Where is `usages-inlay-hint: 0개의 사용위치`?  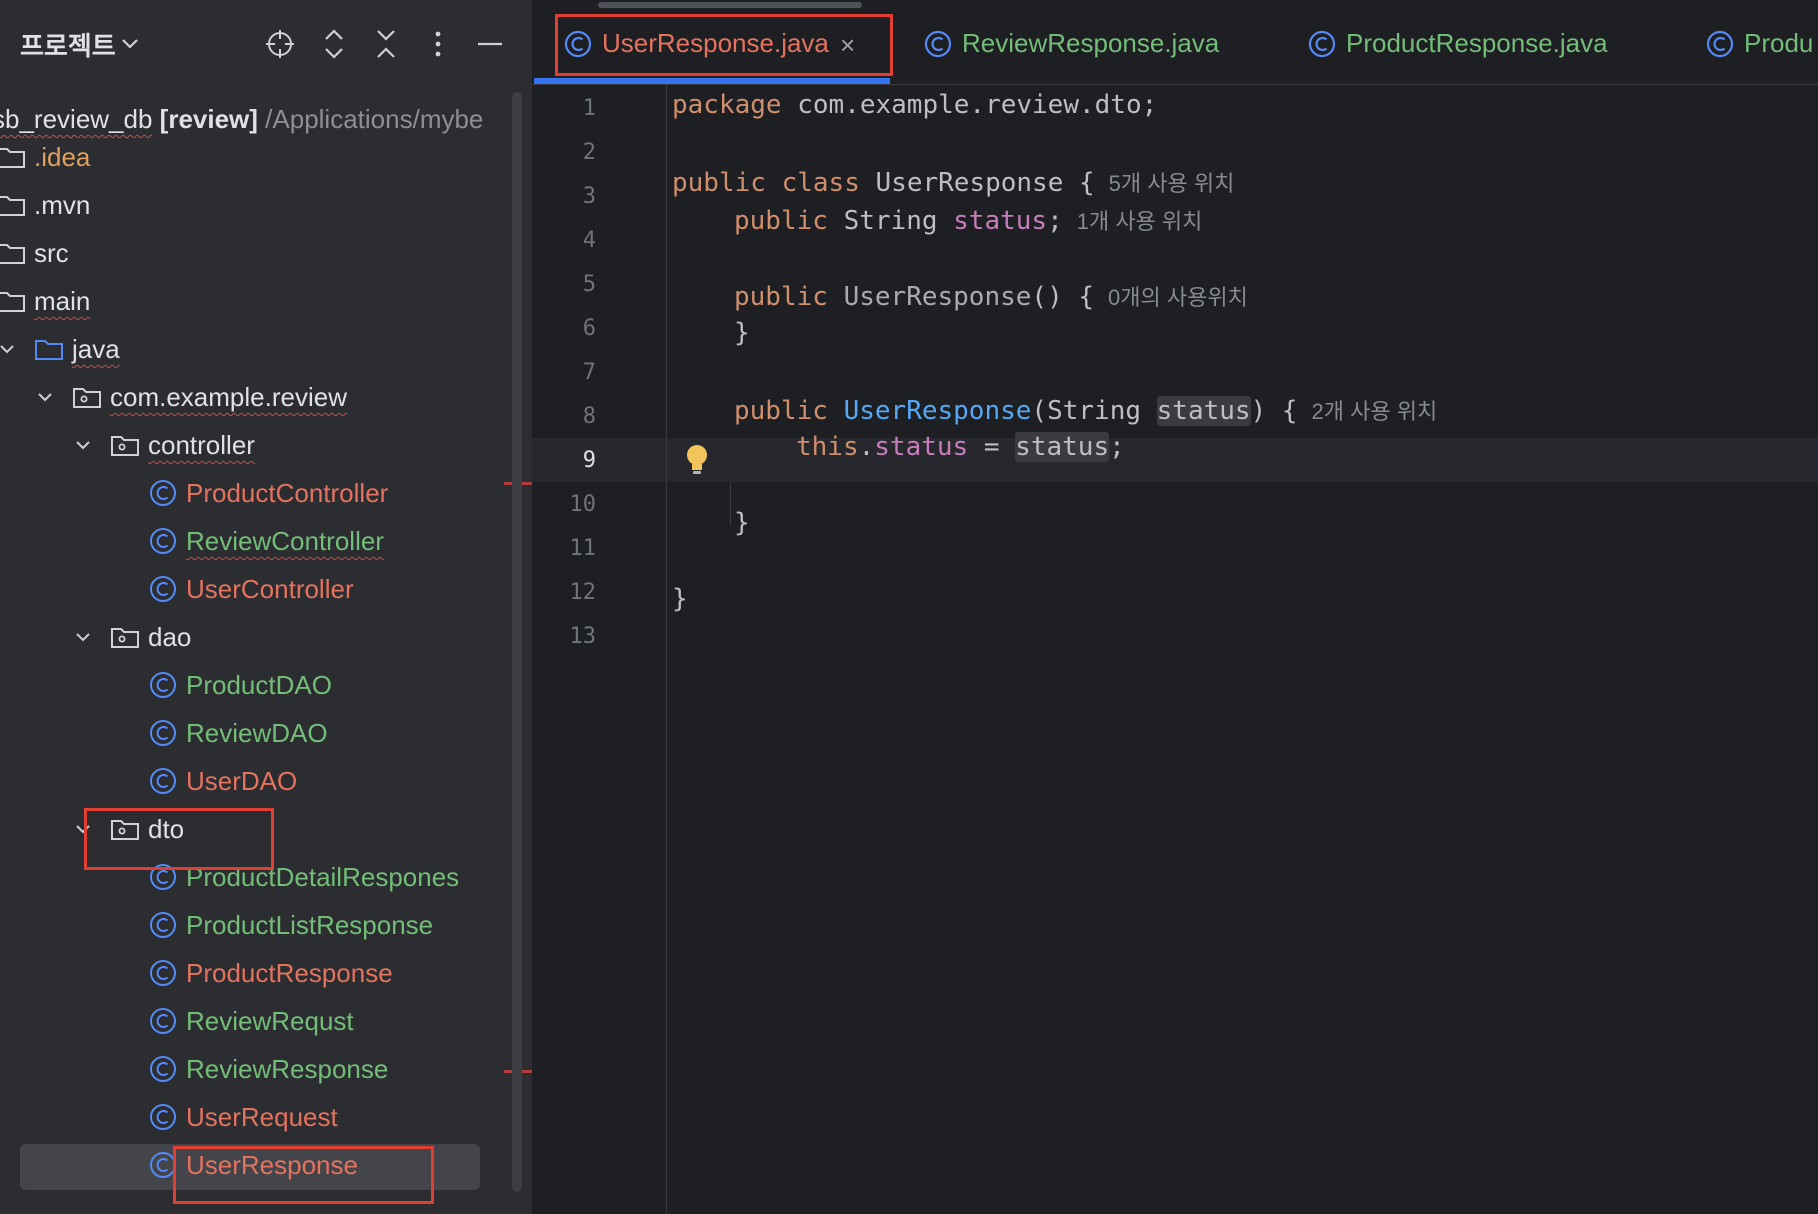 usages-inlay-hint: 0개의 사용위치 is located at coordinates (1178, 297).